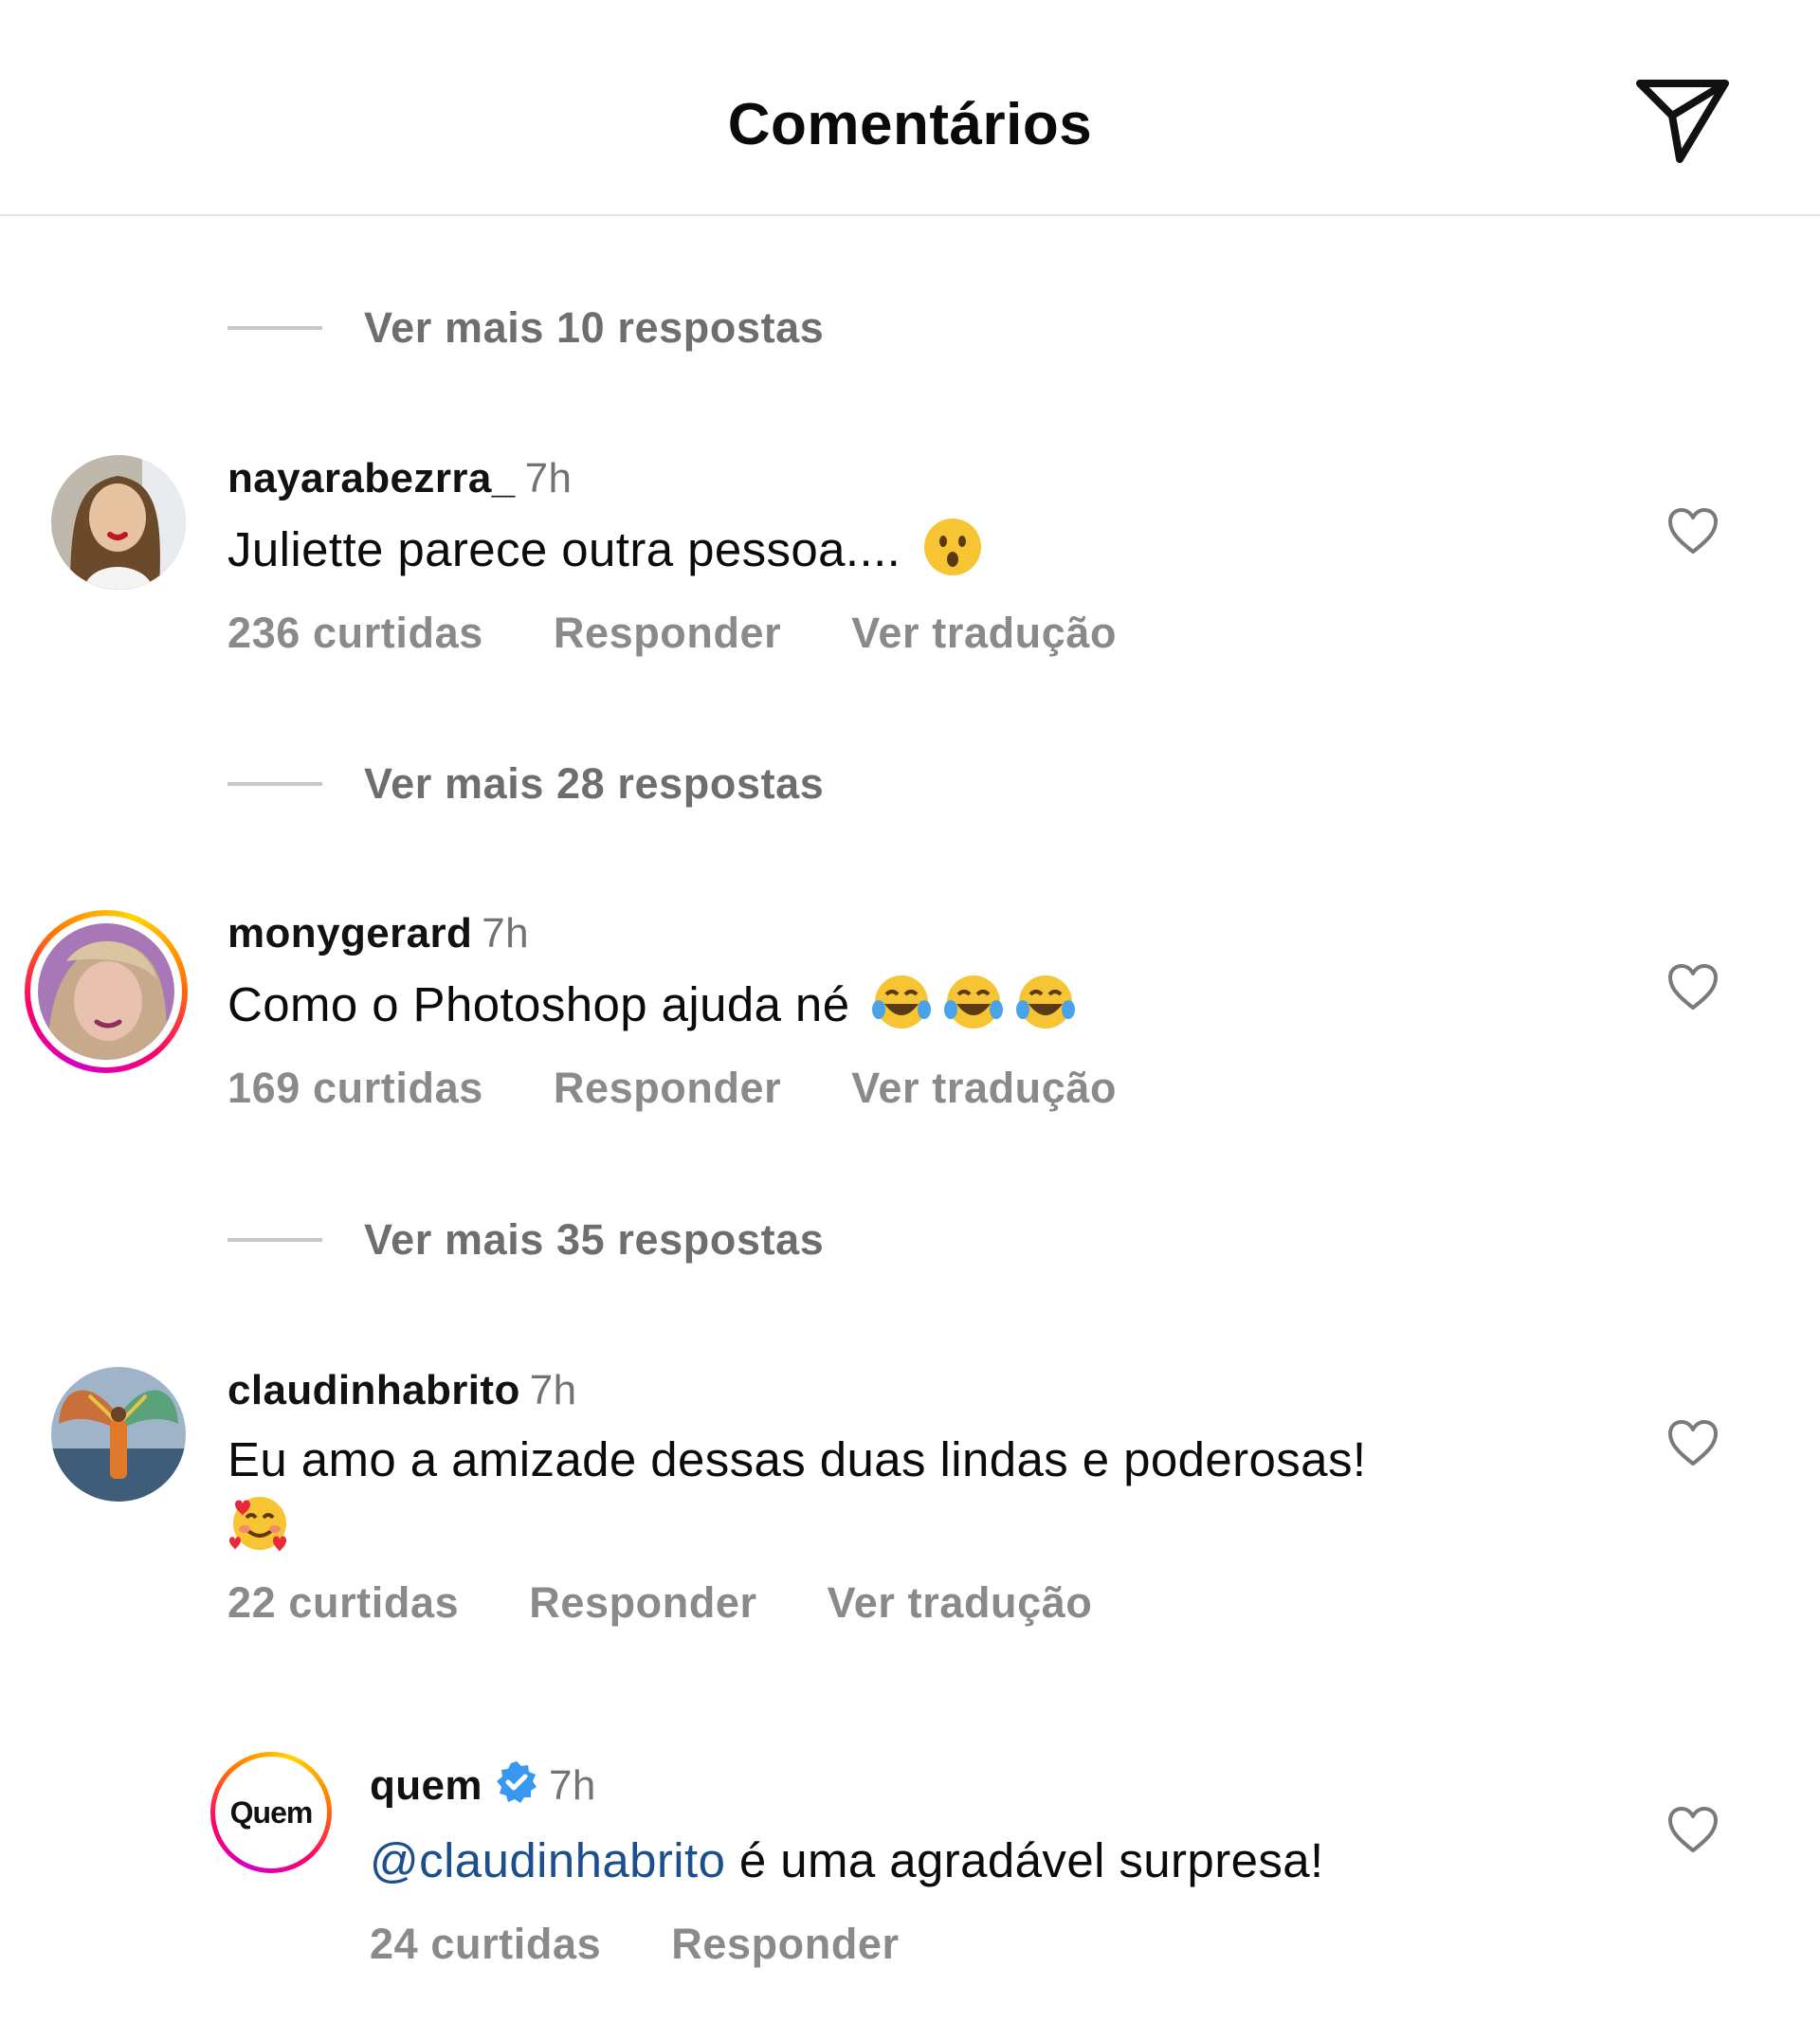 Image resolution: width=1820 pixels, height=2022 pixels. Describe the element at coordinates (670, 1945) in the screenshot. I see `comment-actions: 24 curtidas Responder` at that location.